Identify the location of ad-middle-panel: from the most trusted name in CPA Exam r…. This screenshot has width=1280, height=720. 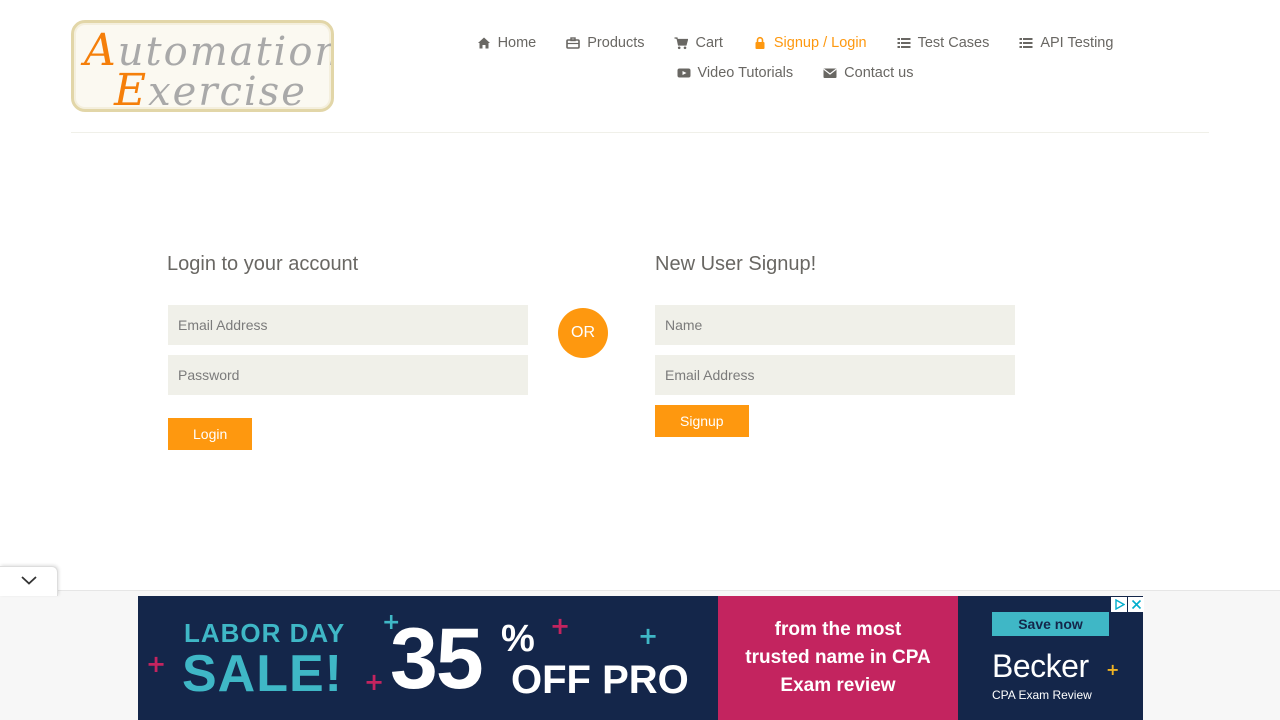
(838, 658).